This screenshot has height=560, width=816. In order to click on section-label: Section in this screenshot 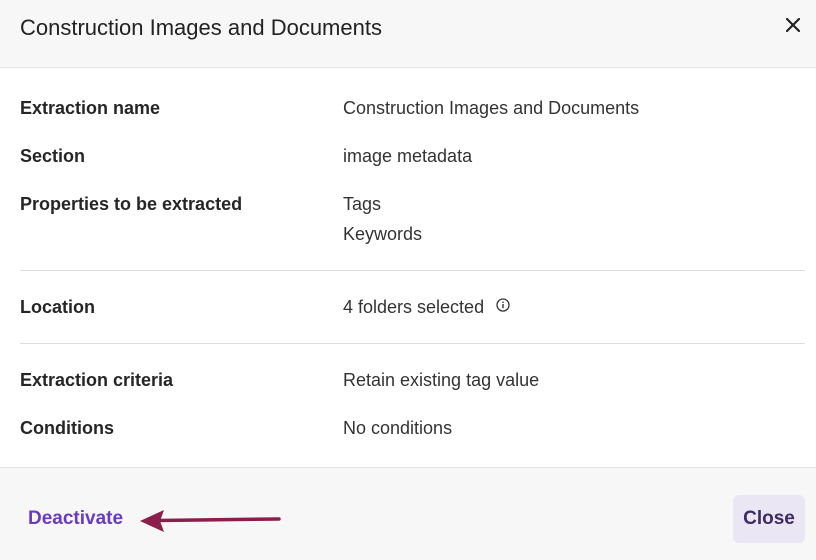, I will do `click(53, 156)`.